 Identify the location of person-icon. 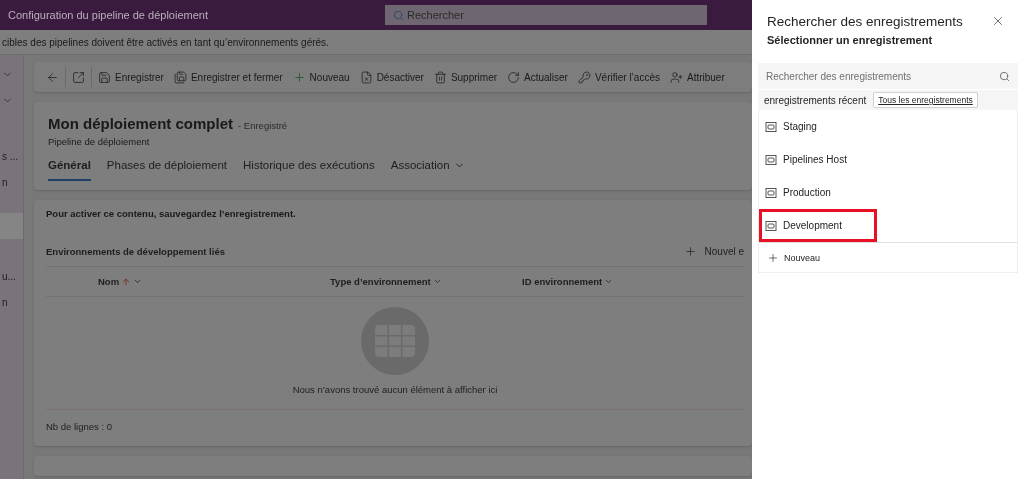
(676, 77).